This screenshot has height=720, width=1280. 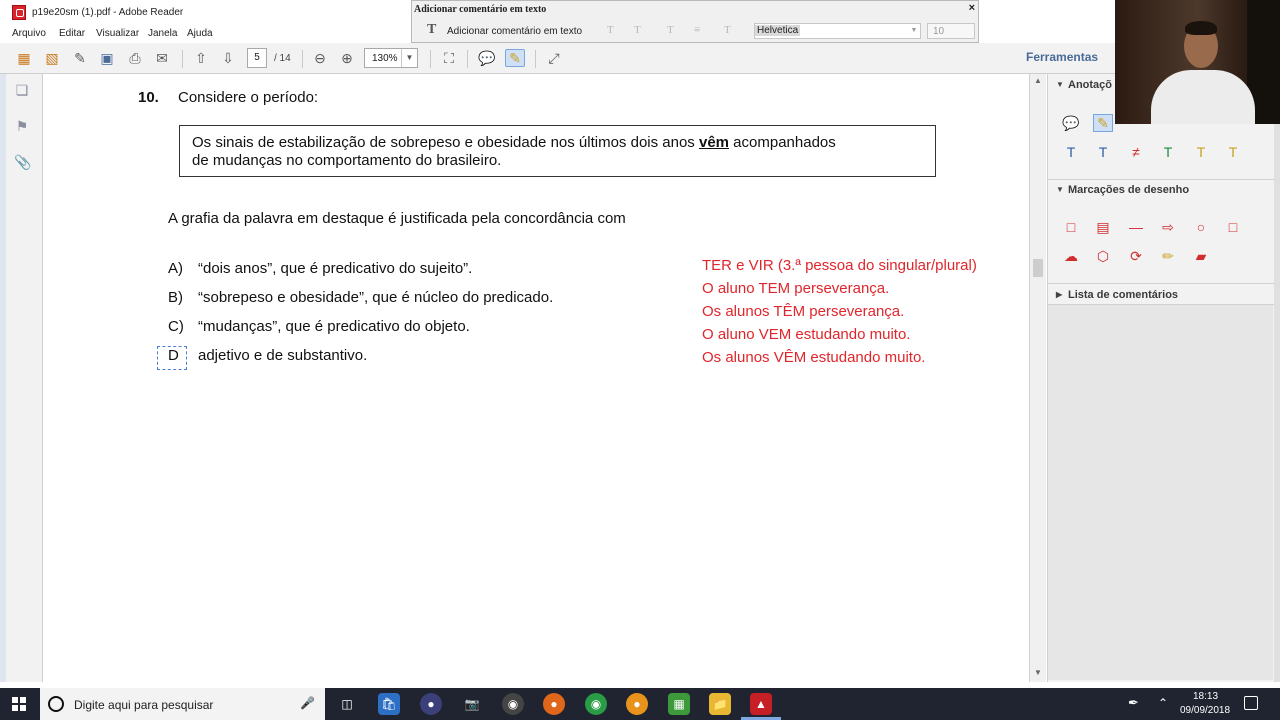 I want to click on comments-list-section: ▶ Lista de comentários, so click(x=1161, y=296).